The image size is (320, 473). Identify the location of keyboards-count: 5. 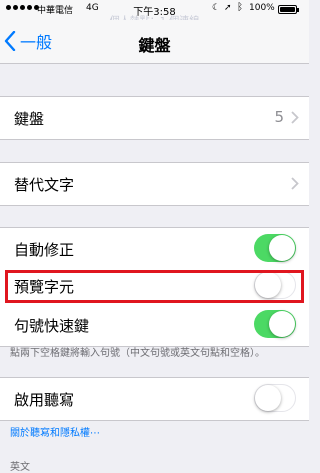
(279, 117).